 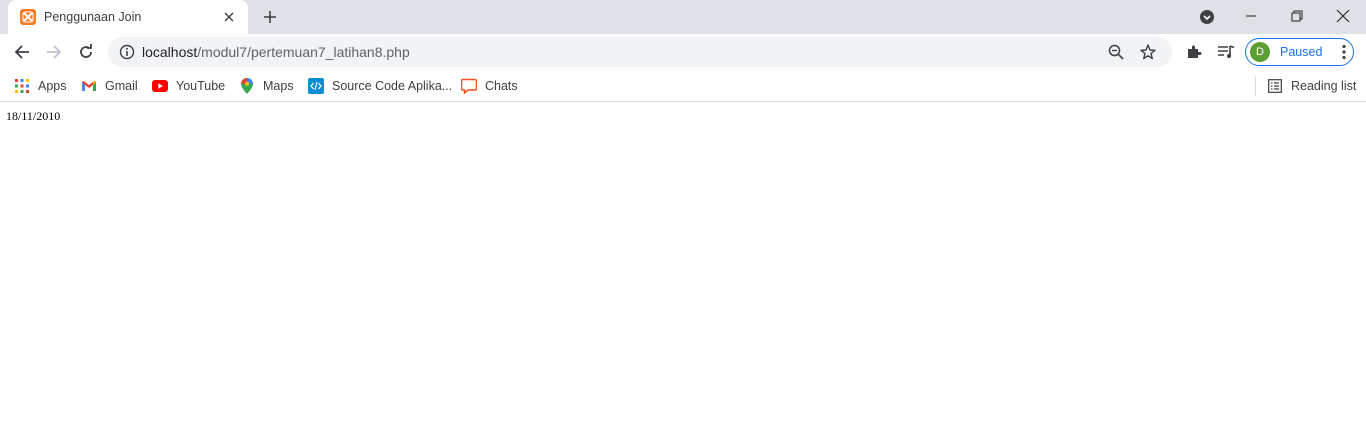 What do you see at coordinates (1148, 52) in the screenshot?
I see `bookmark-star-icon` at bounding box center [1148, 52].